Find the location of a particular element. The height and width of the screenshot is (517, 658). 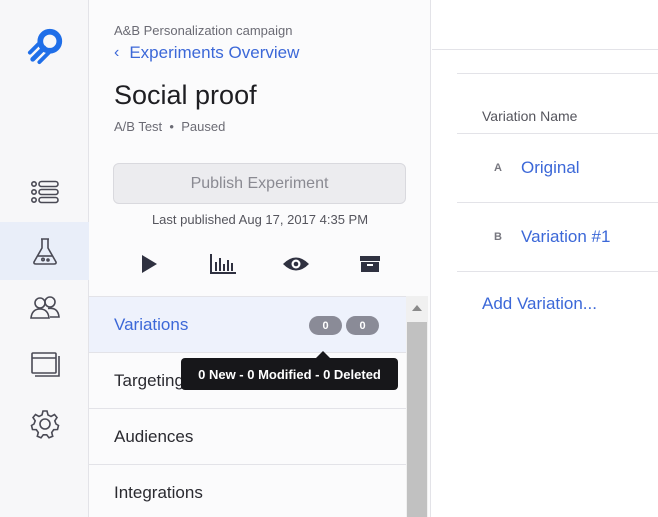

divider is located at coordinates (557, 73).